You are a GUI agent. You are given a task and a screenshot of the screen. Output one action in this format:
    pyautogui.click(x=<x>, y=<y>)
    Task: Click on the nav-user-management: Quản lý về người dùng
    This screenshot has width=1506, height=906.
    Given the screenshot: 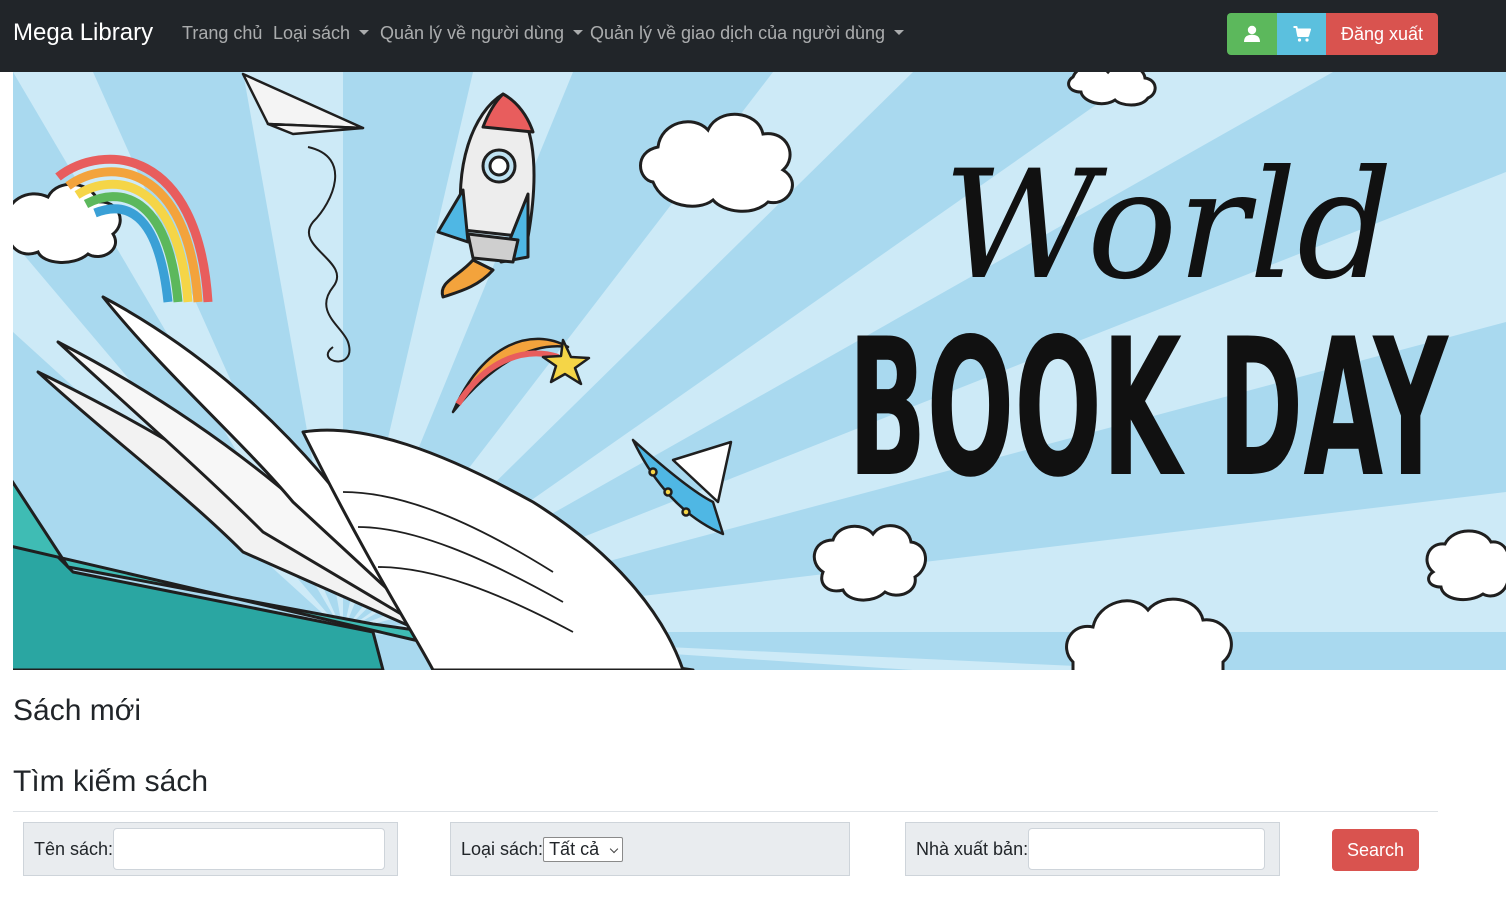 What is the action you would take?
    pyautogui.click(x=481, y=33)
    